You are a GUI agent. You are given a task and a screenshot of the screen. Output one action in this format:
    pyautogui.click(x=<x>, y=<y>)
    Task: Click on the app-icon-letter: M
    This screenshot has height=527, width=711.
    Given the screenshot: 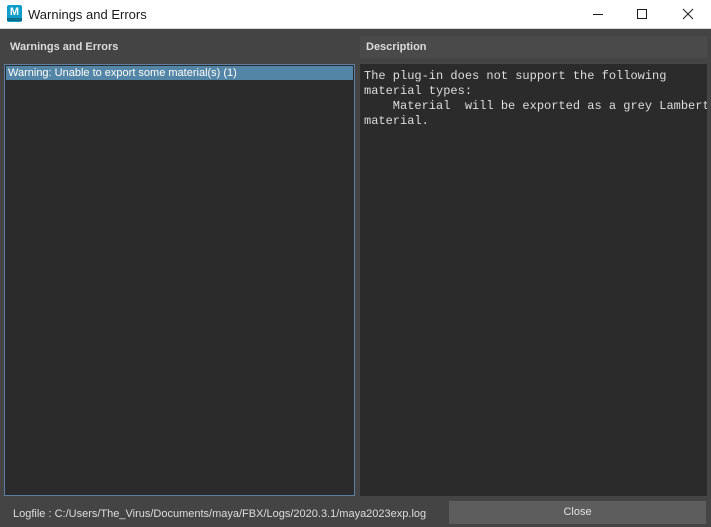 What is the action you would take?
    pyautogui.click(x=14, y=12)
    